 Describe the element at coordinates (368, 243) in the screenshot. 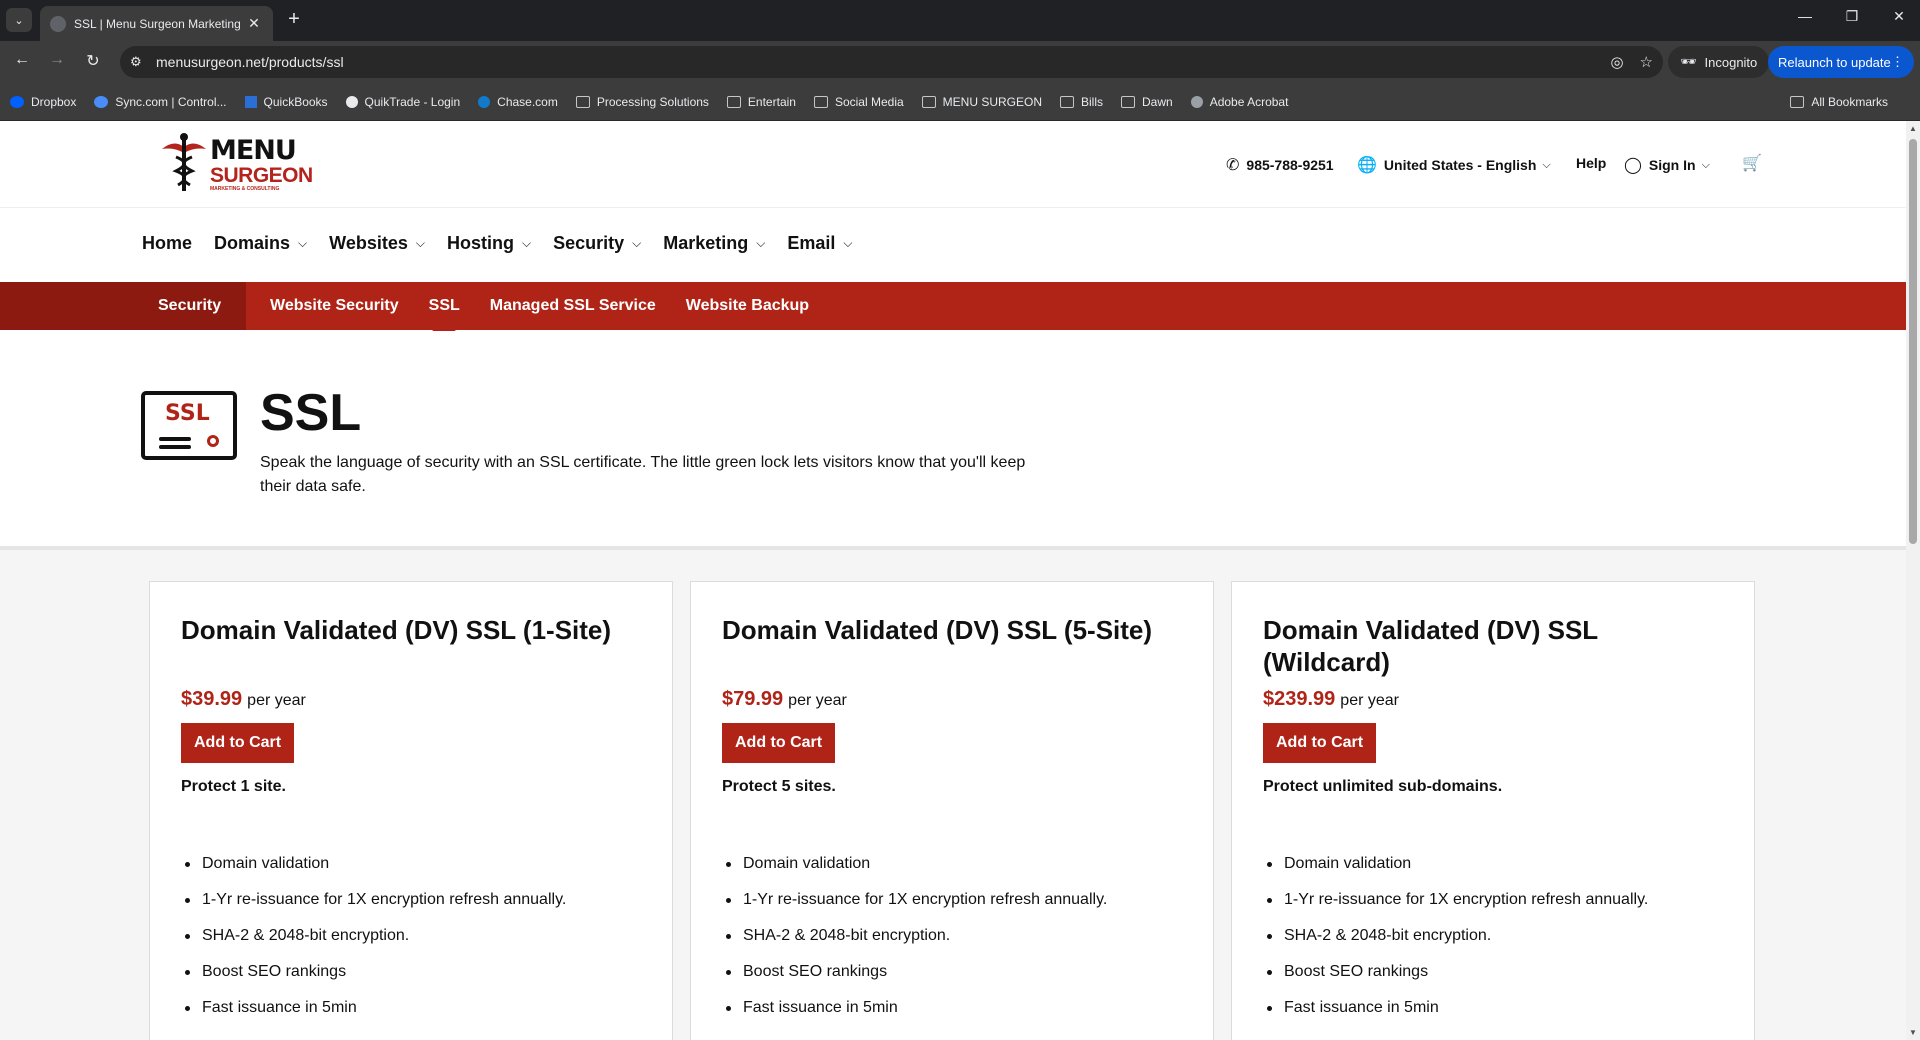

I see `nav-label: Websites` at that location.